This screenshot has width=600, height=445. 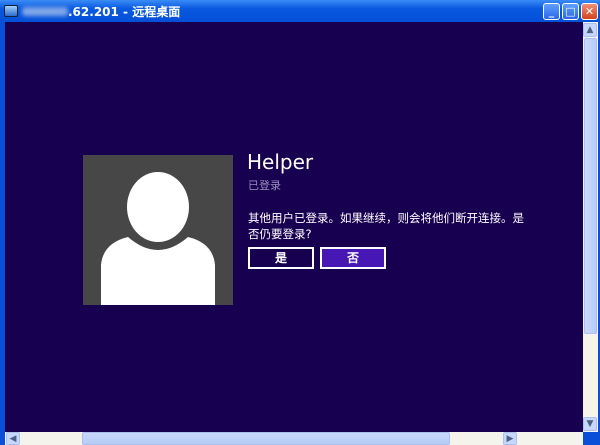 I want to click on remote-desktop-icon, so click(x=11, y=11).